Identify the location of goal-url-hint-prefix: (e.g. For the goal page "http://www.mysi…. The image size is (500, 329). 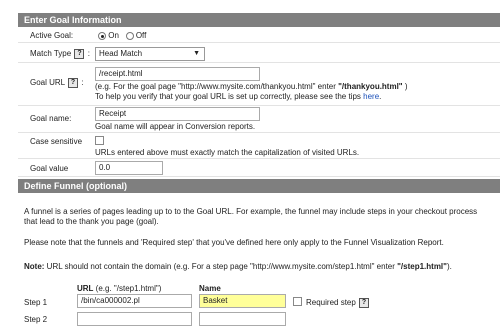
(217, 86).